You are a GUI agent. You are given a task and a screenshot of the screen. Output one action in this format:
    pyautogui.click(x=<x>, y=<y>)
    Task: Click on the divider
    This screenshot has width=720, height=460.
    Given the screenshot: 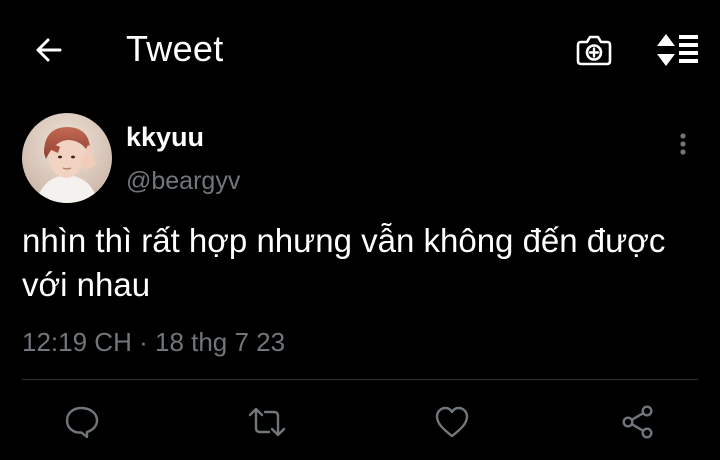 What is the action you would take?
    pyautogui.click(x=360, y=379)
    